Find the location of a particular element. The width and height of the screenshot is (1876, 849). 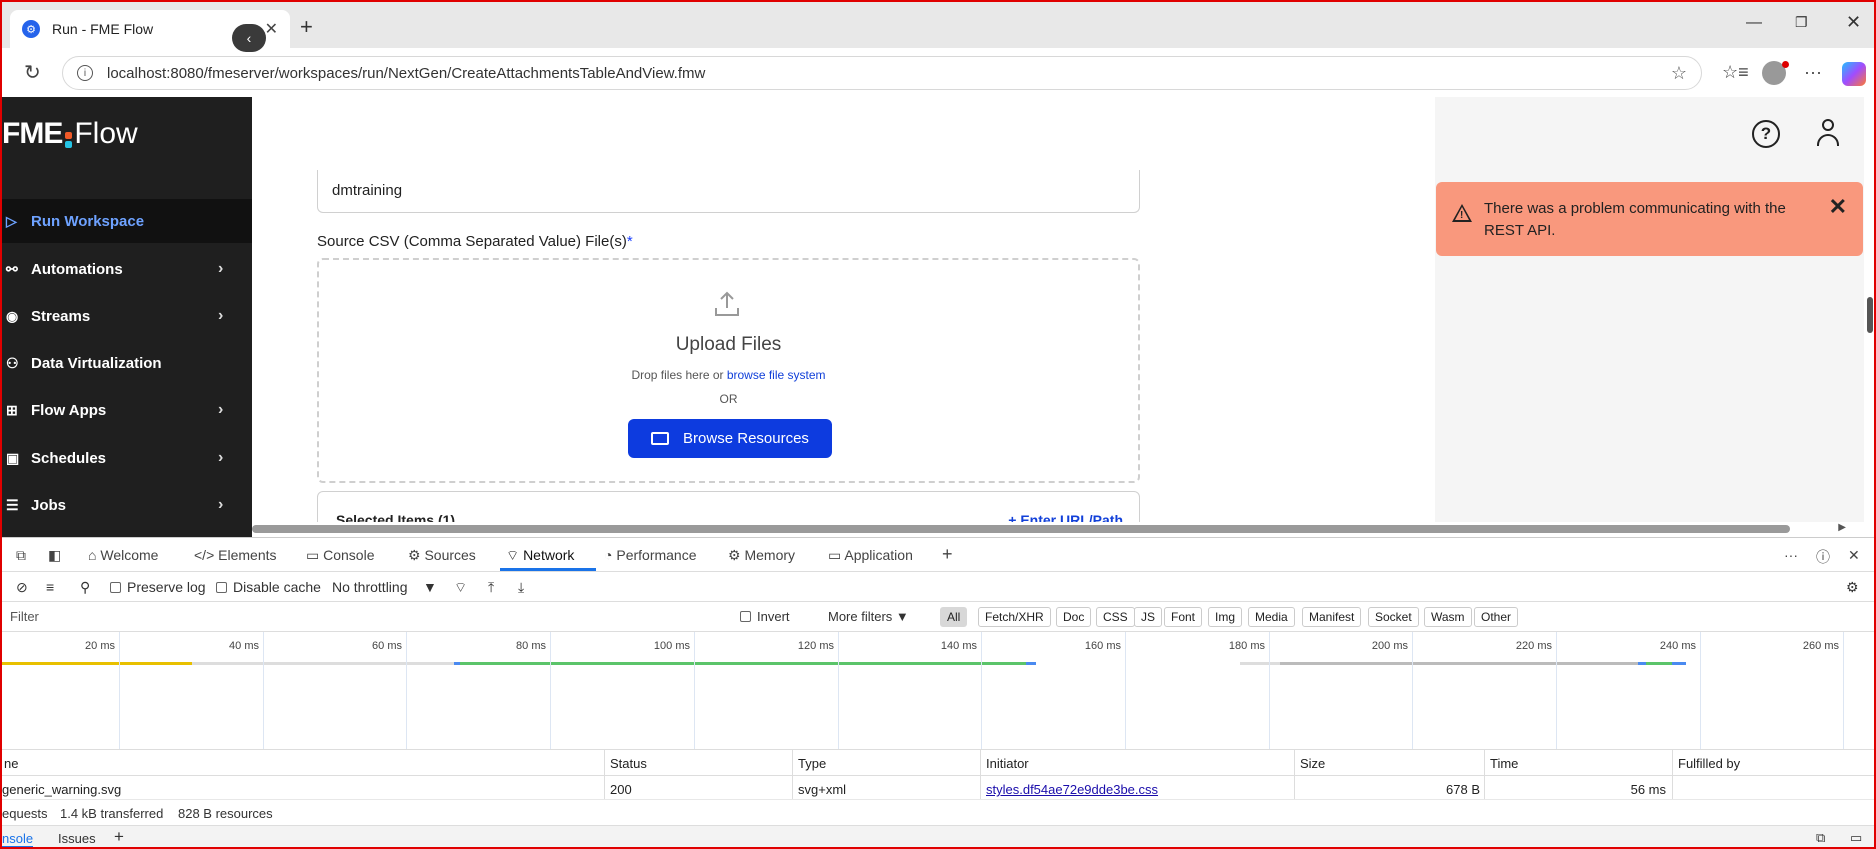

add-tab-icon: + is located at coordinates (947, 554).